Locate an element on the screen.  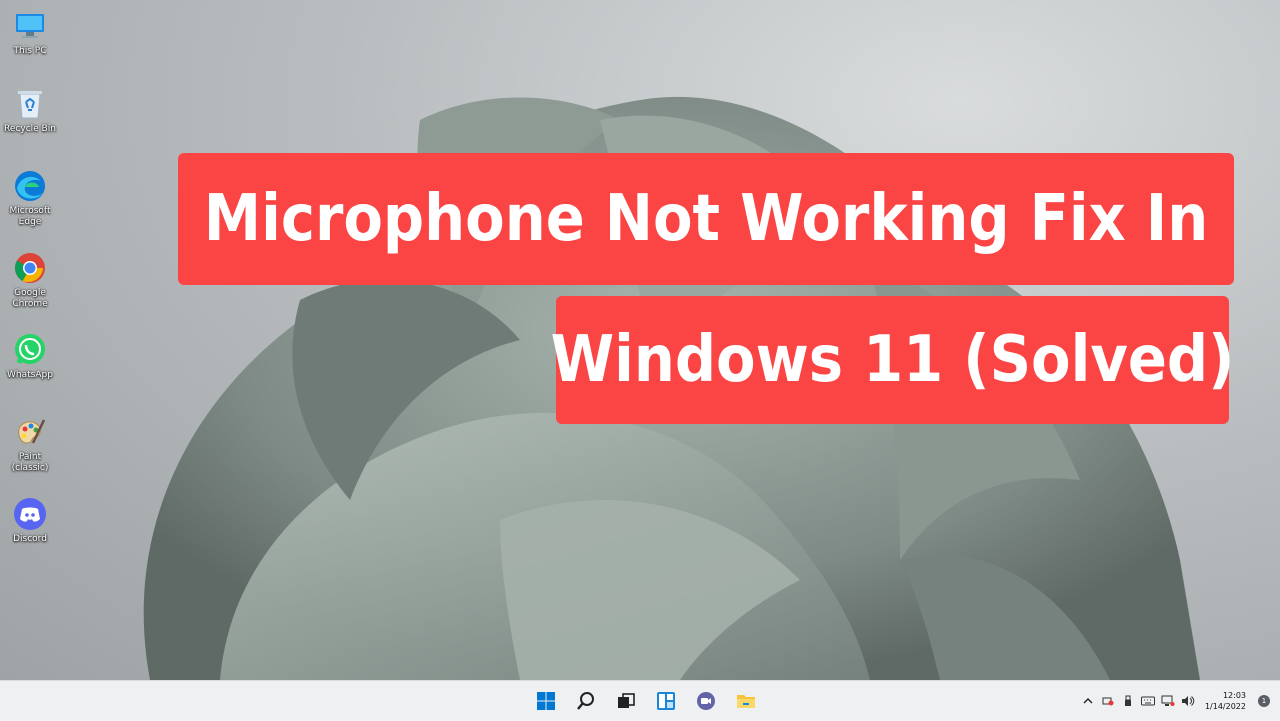
windows-start-icon is located at coordinates (546, 701).